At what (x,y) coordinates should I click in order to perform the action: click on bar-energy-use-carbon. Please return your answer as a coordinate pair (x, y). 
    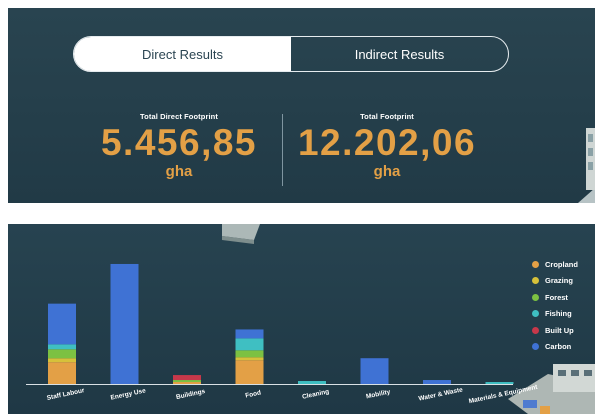
    Looking at the image, I should click on (124, 323).